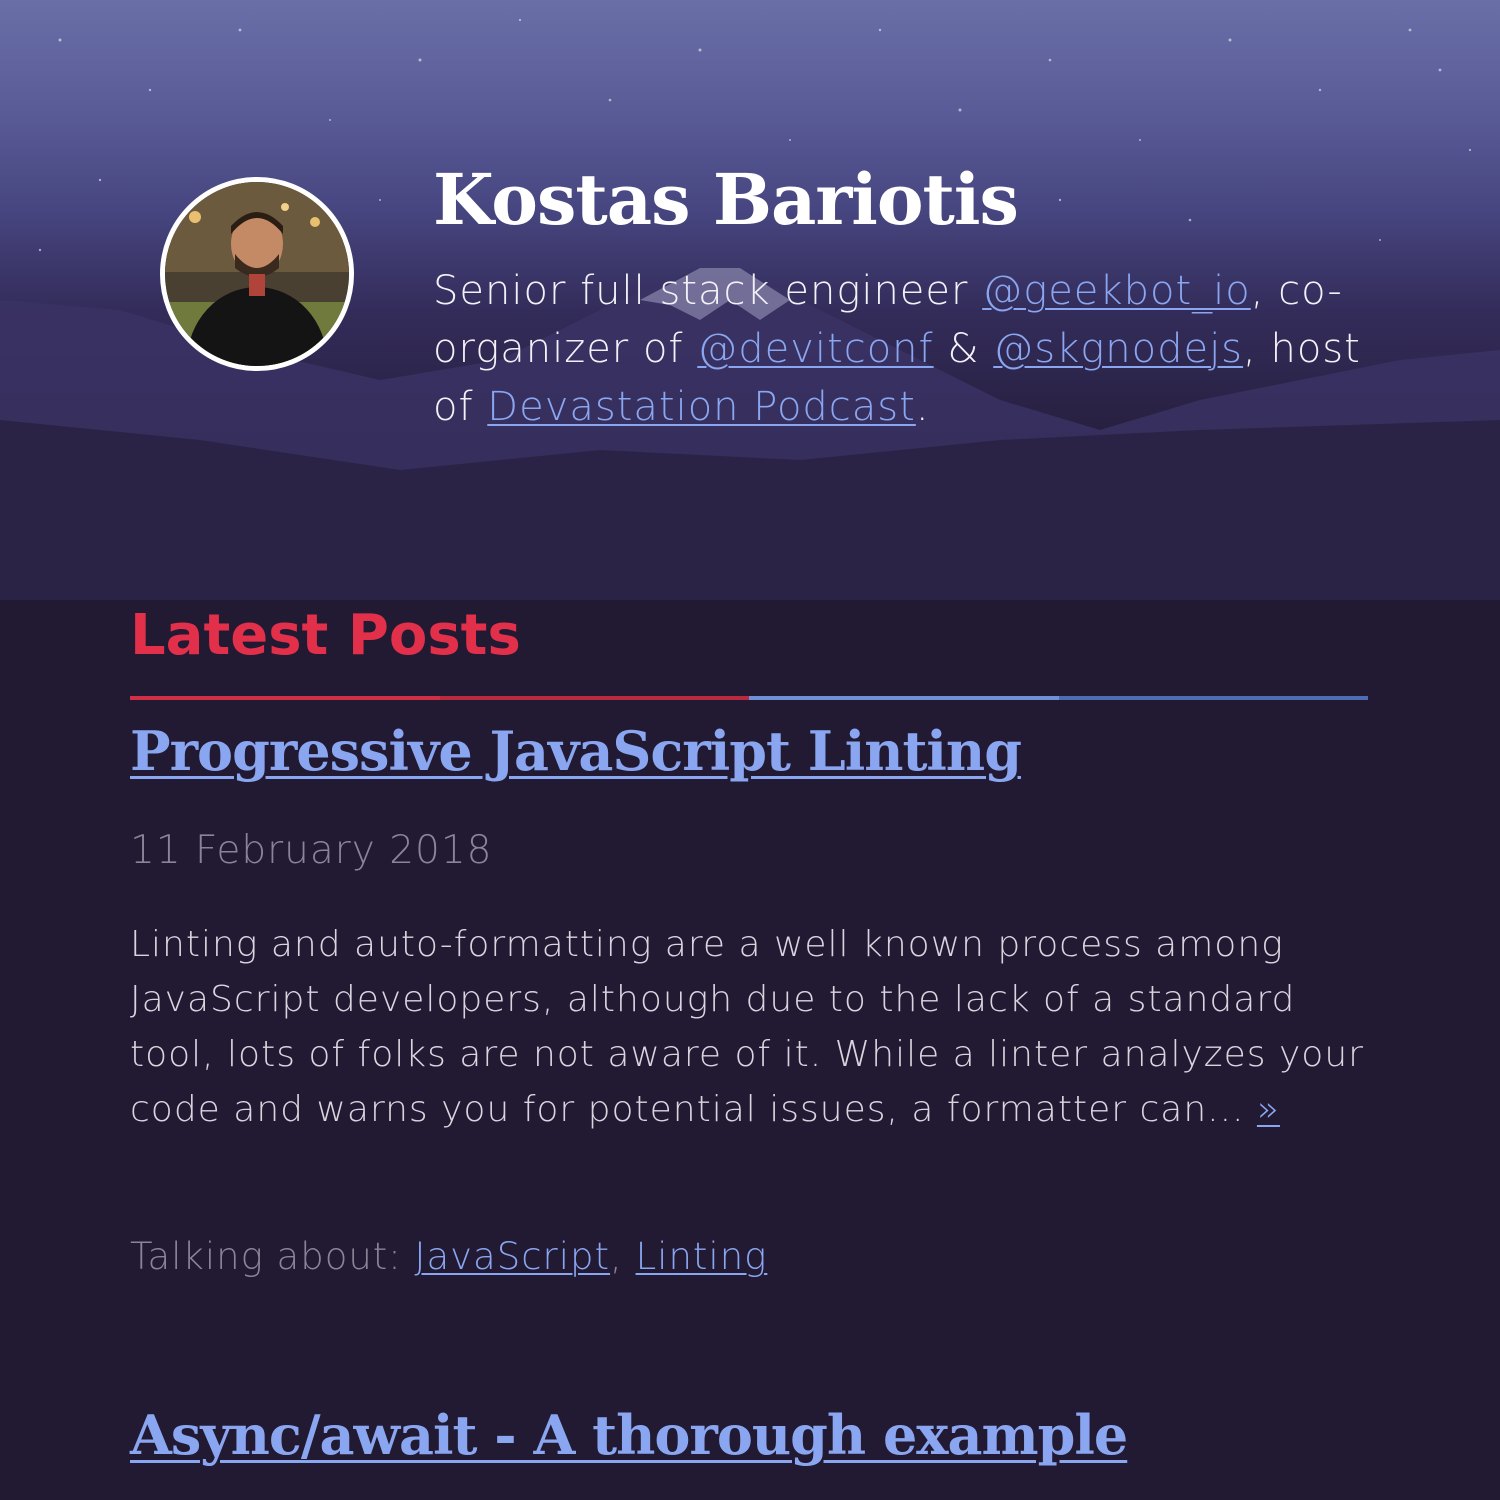  I want to click on tag-link-javascript: JavaScript, so click(512, 1256).